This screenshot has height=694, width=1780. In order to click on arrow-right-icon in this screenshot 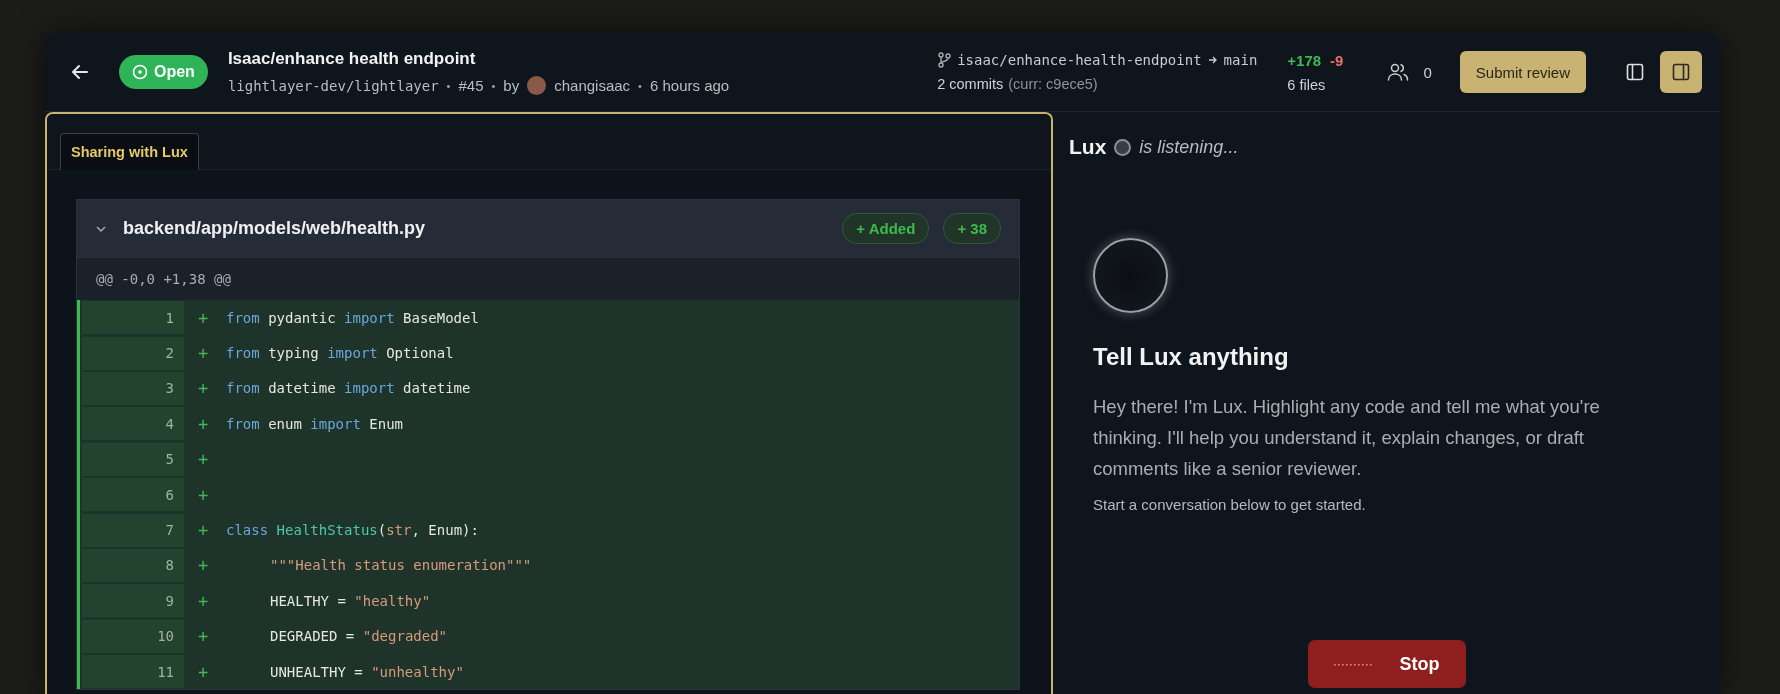, I will do `click(1212, 60)`.